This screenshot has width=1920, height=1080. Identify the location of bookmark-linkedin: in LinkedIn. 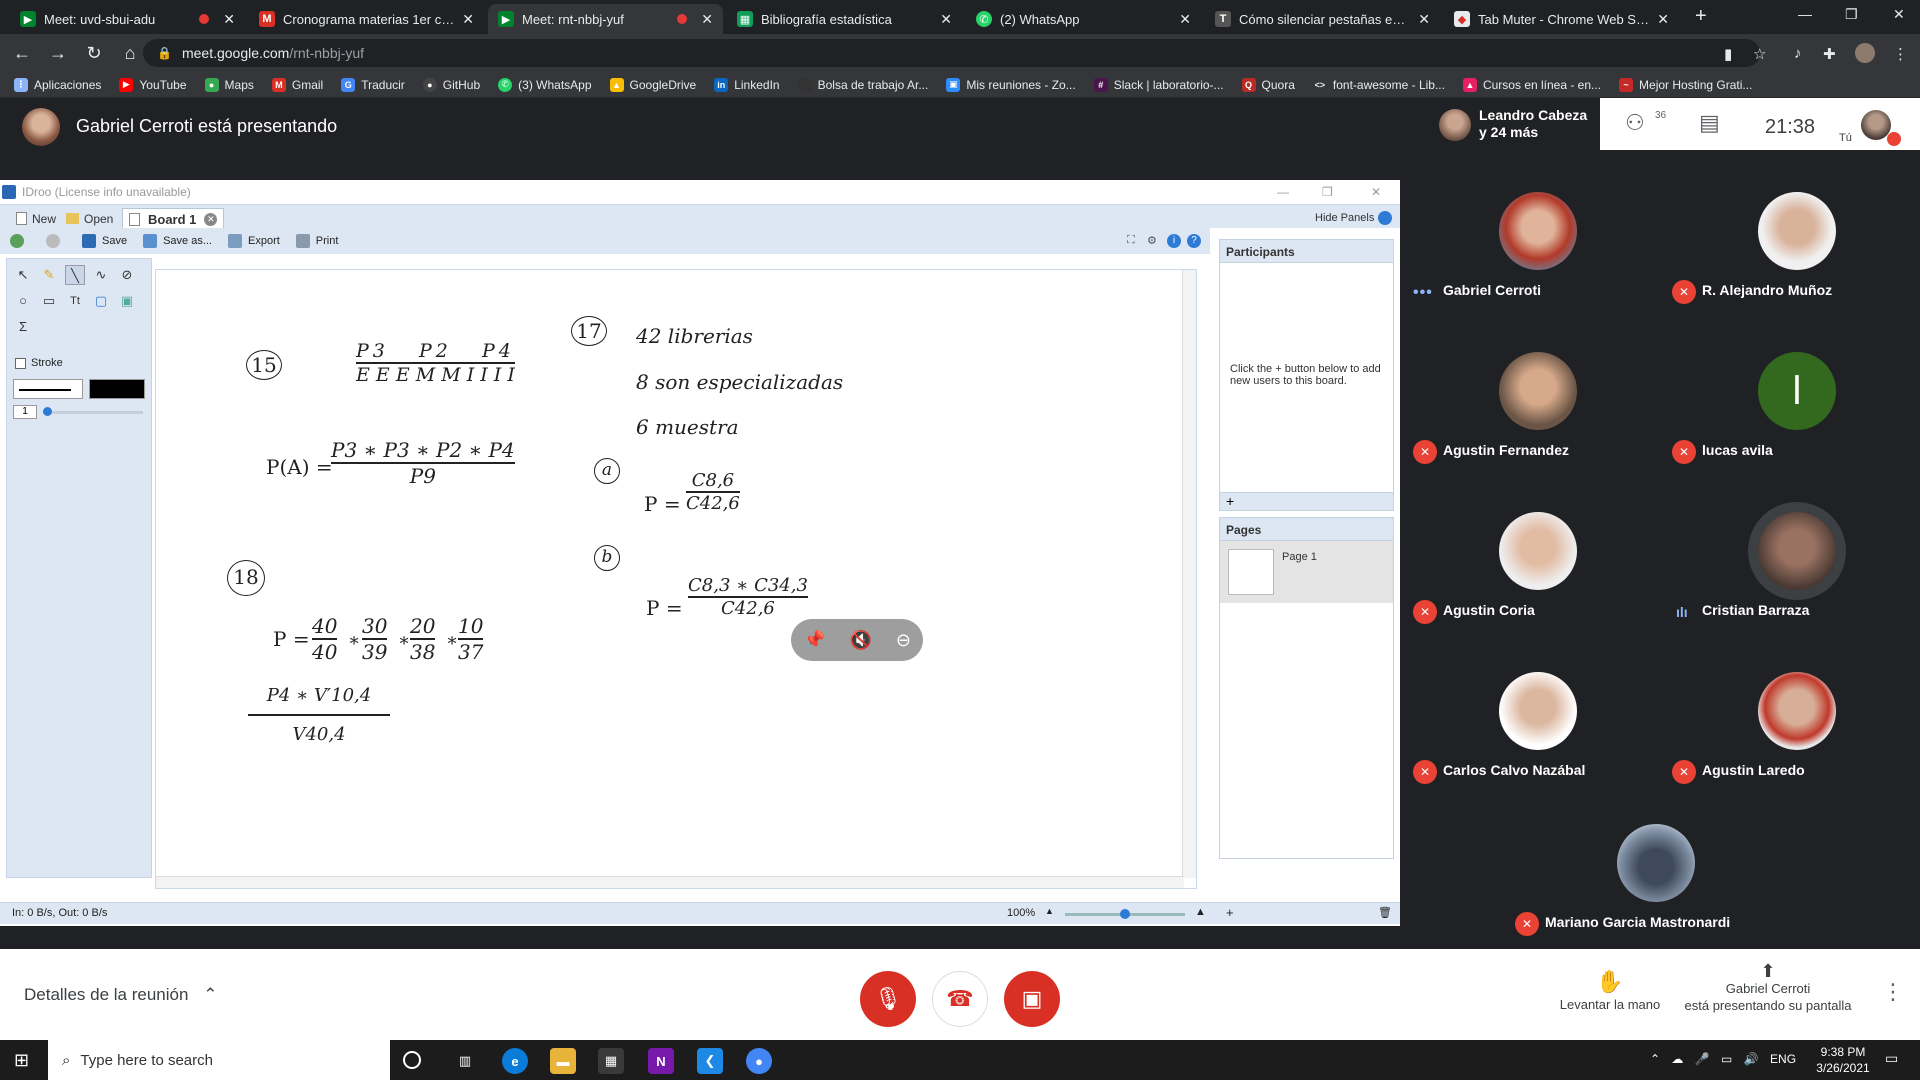
(747, 84).